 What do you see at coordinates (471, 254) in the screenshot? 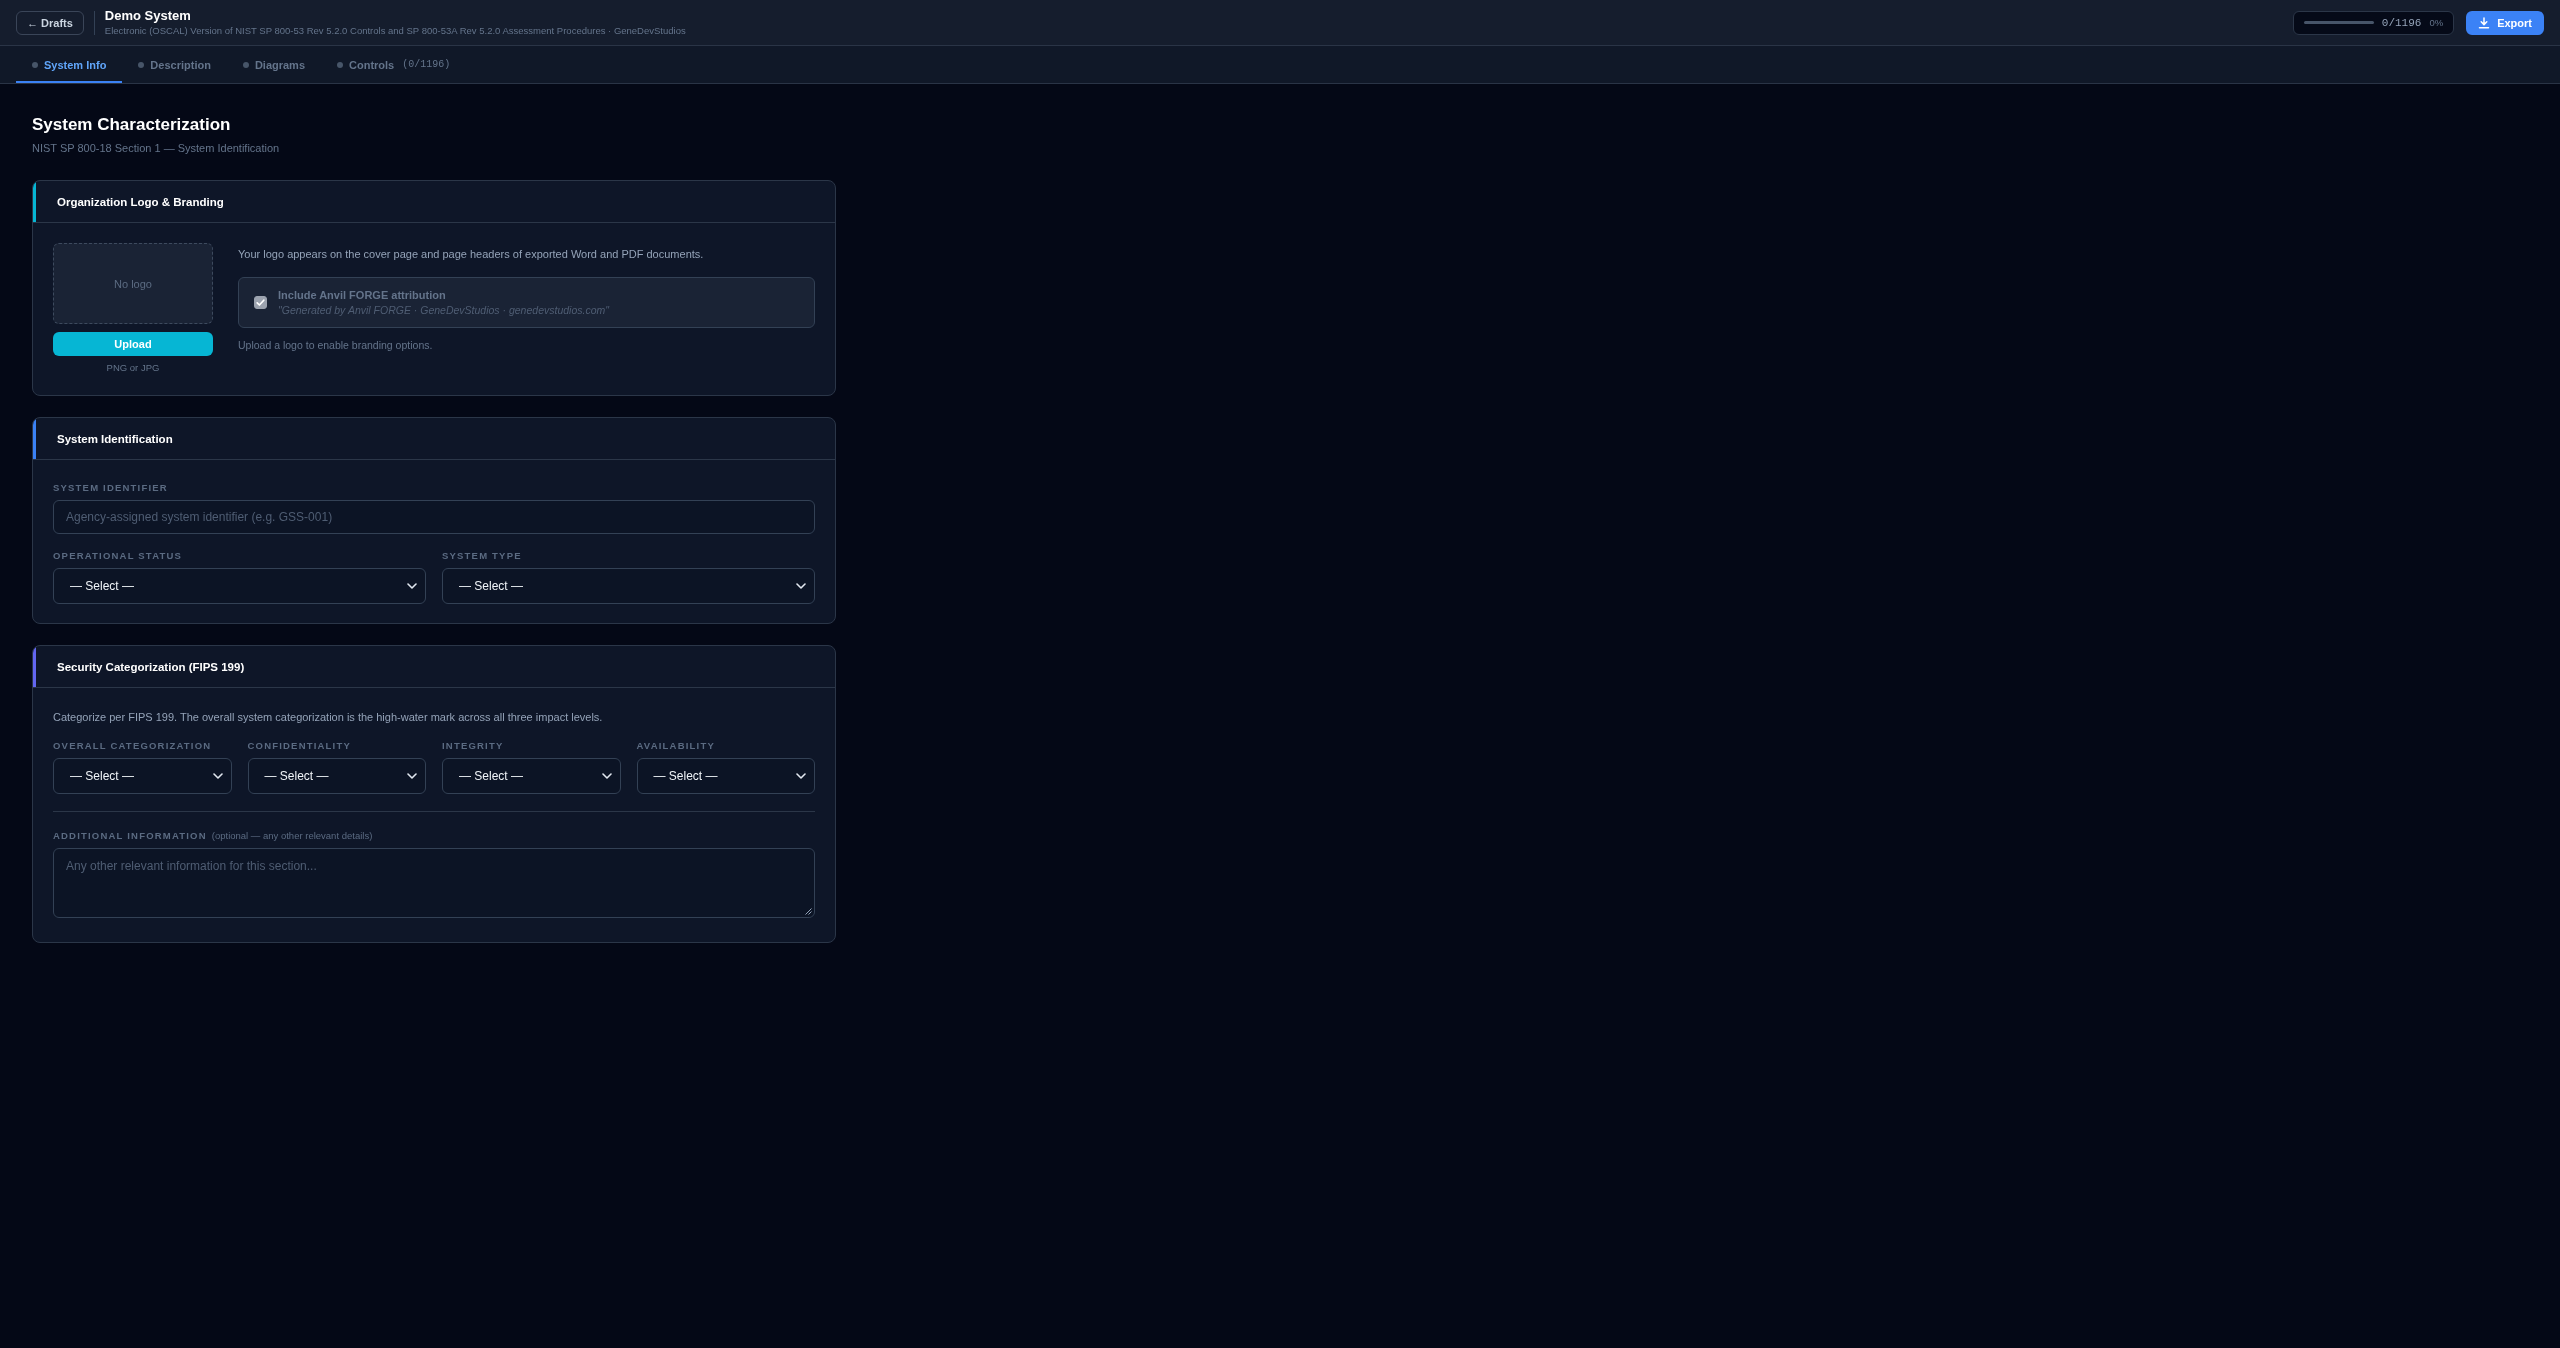
I see `branding-description: Your logo appears on the cover page and page headers of exported Word and PDF documents.` at bounding box center [471, 254].